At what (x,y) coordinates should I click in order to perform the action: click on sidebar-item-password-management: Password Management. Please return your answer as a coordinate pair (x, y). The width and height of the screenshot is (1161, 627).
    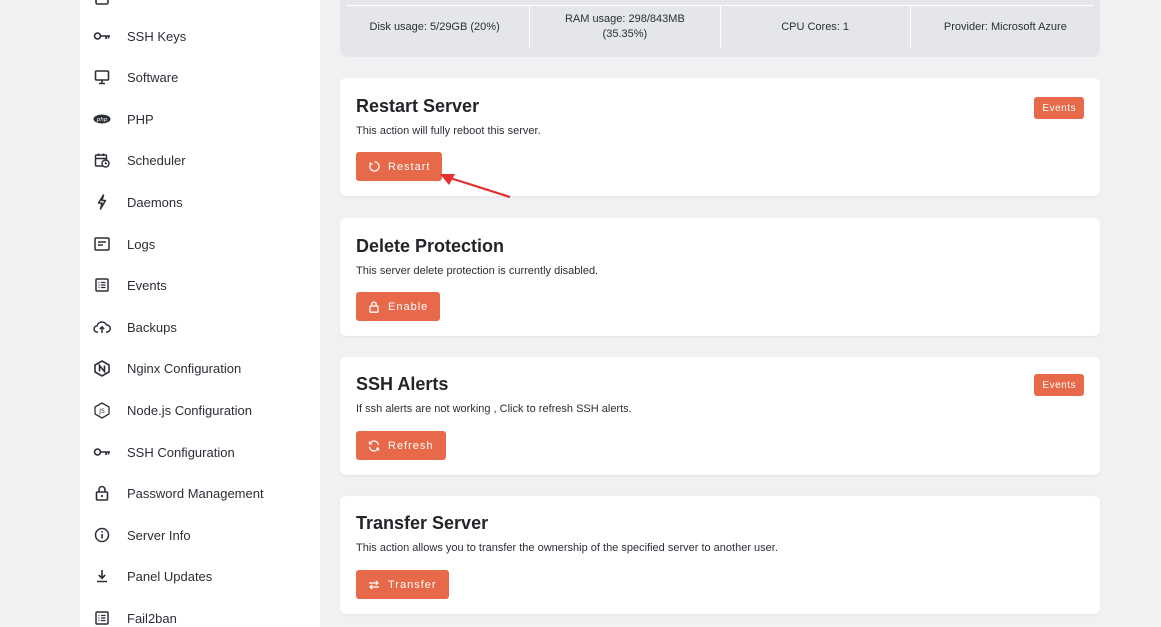
    Looking at the image, I should click on (200, 493).